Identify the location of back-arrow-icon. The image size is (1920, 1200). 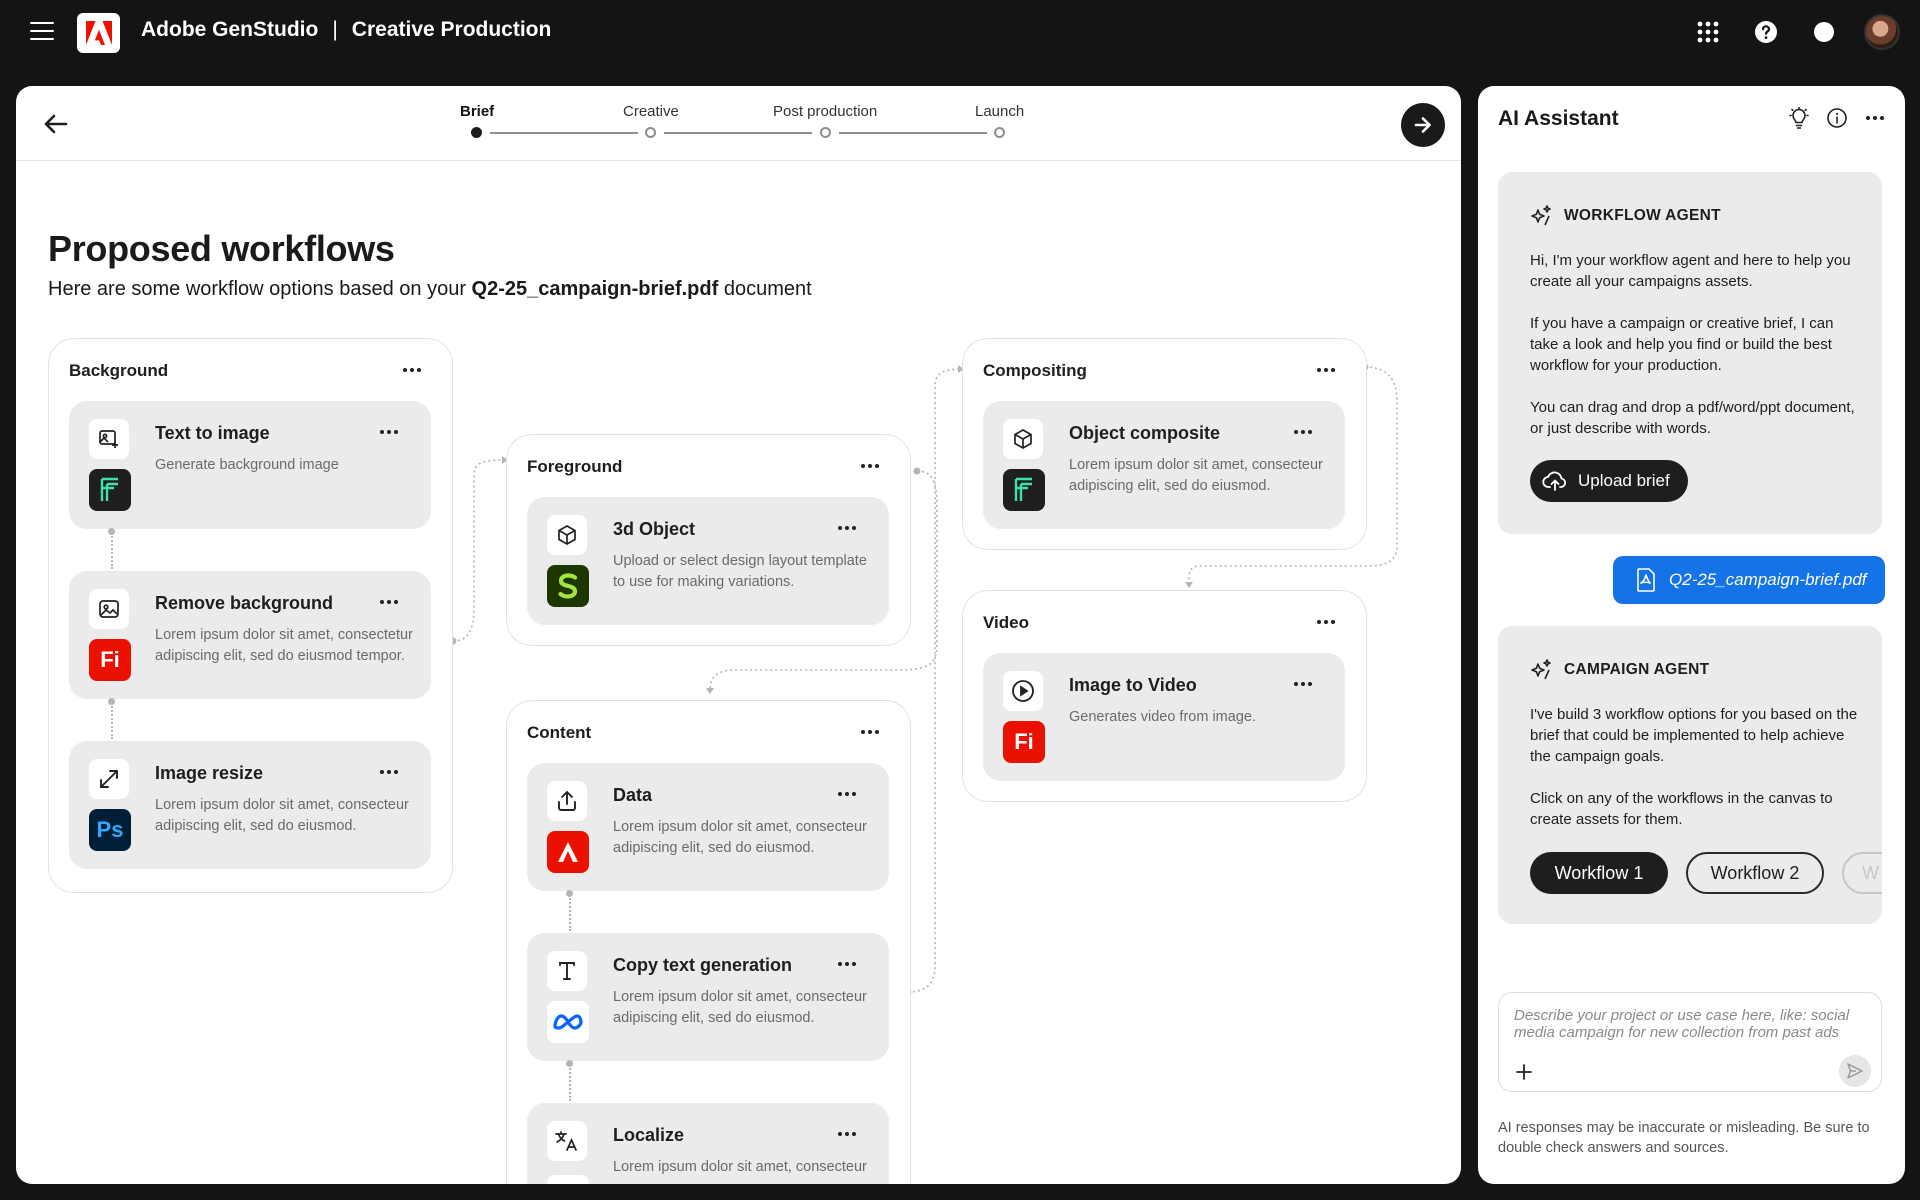
(56, 124).